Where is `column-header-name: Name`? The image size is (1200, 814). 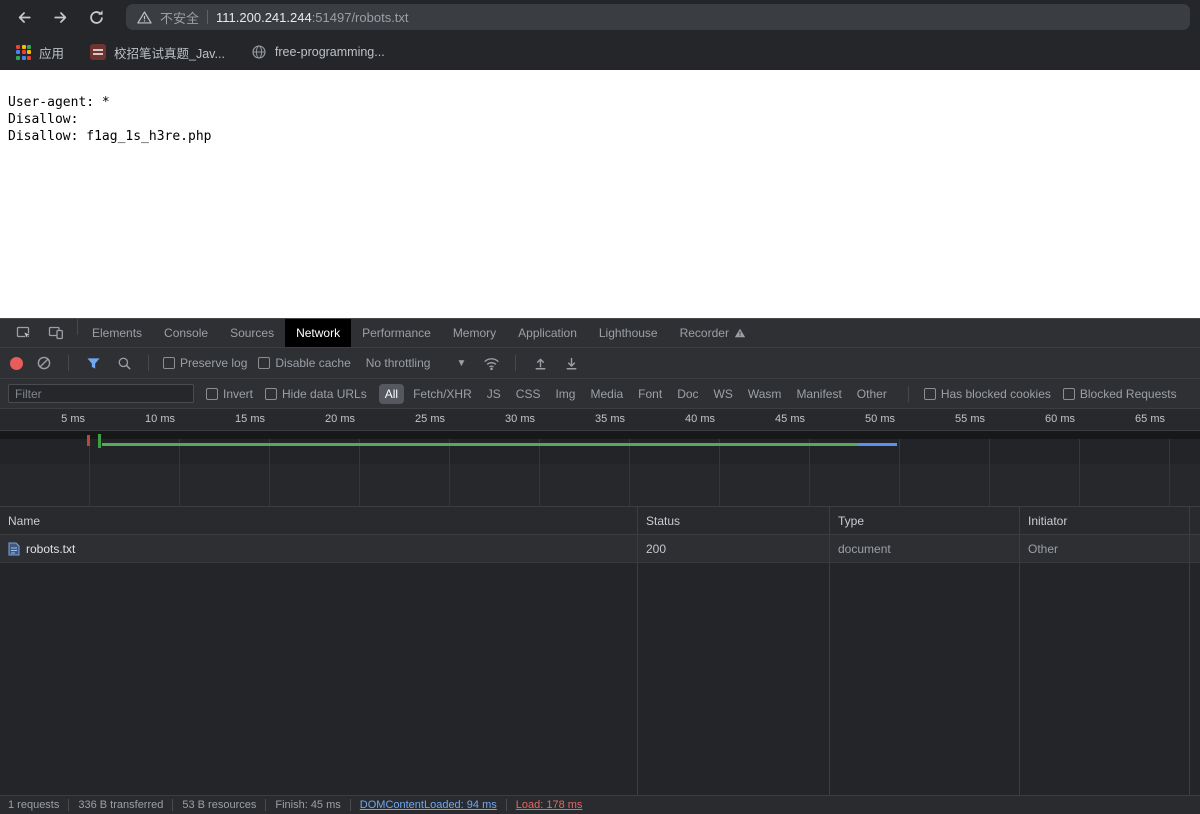 column-header-name: Name is located at coordinates (319, 520).